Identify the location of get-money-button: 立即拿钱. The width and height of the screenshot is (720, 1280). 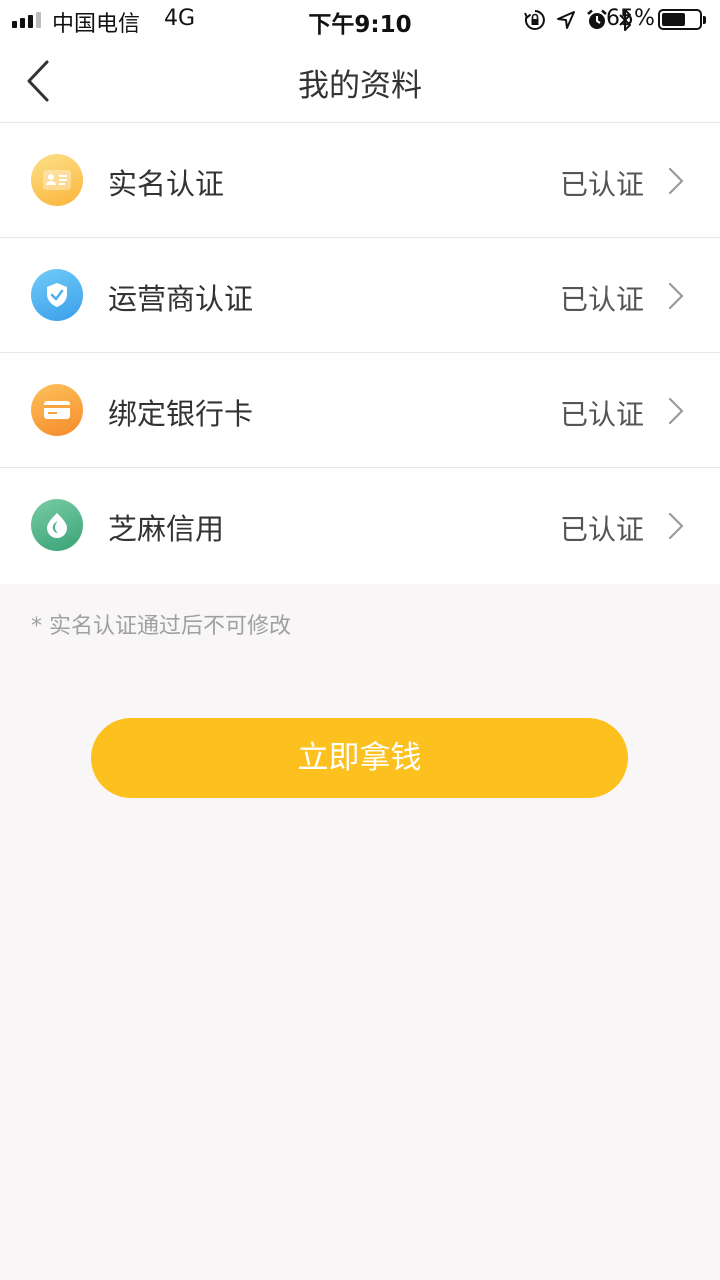
(359, 758).